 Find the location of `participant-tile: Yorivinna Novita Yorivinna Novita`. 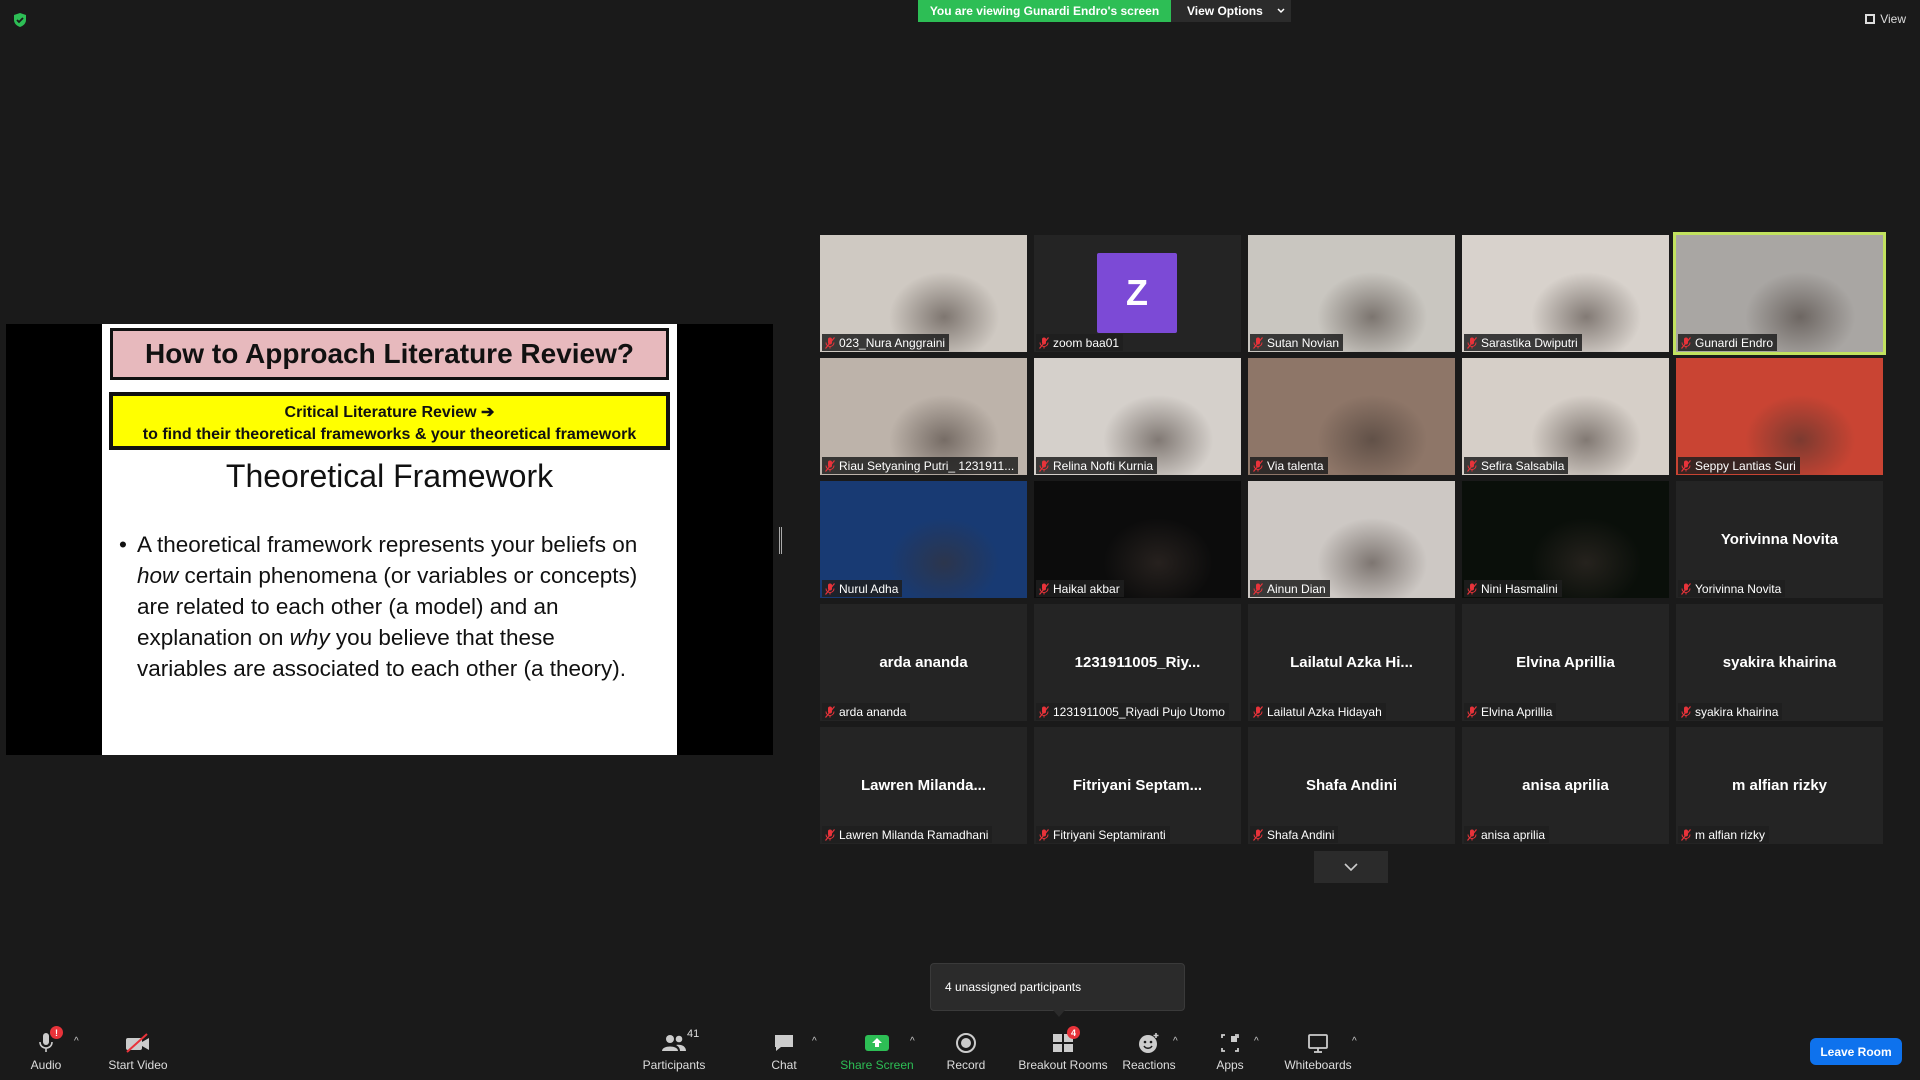

participant-tile: Yorivinna Novita Yorivinna Novita is located at coordinates (1779, 539).